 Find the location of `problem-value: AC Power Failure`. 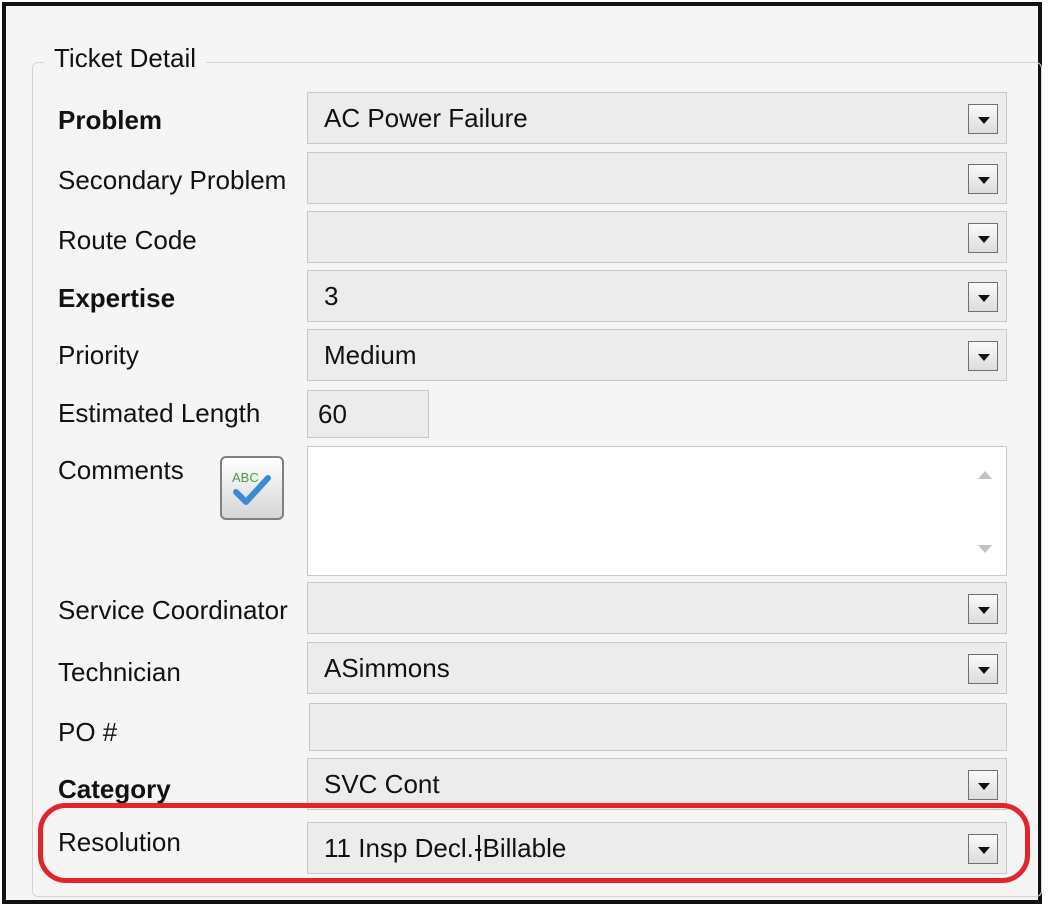

problem-value: AC Power Failure is located at coordinates (426, 118).